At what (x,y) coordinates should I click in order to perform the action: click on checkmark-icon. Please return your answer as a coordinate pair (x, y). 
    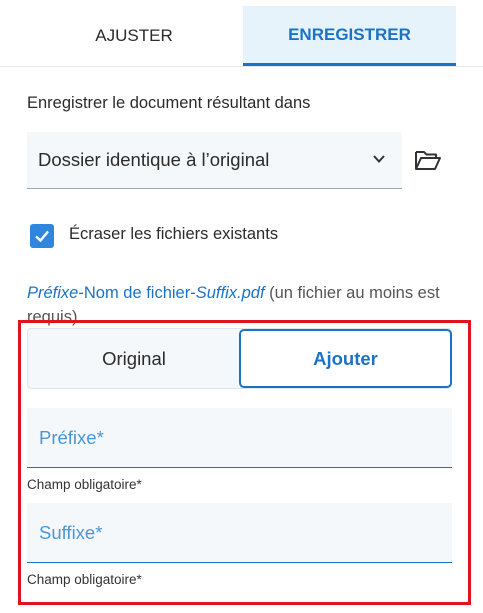
    Looking at the image, I should click on (42, 236).